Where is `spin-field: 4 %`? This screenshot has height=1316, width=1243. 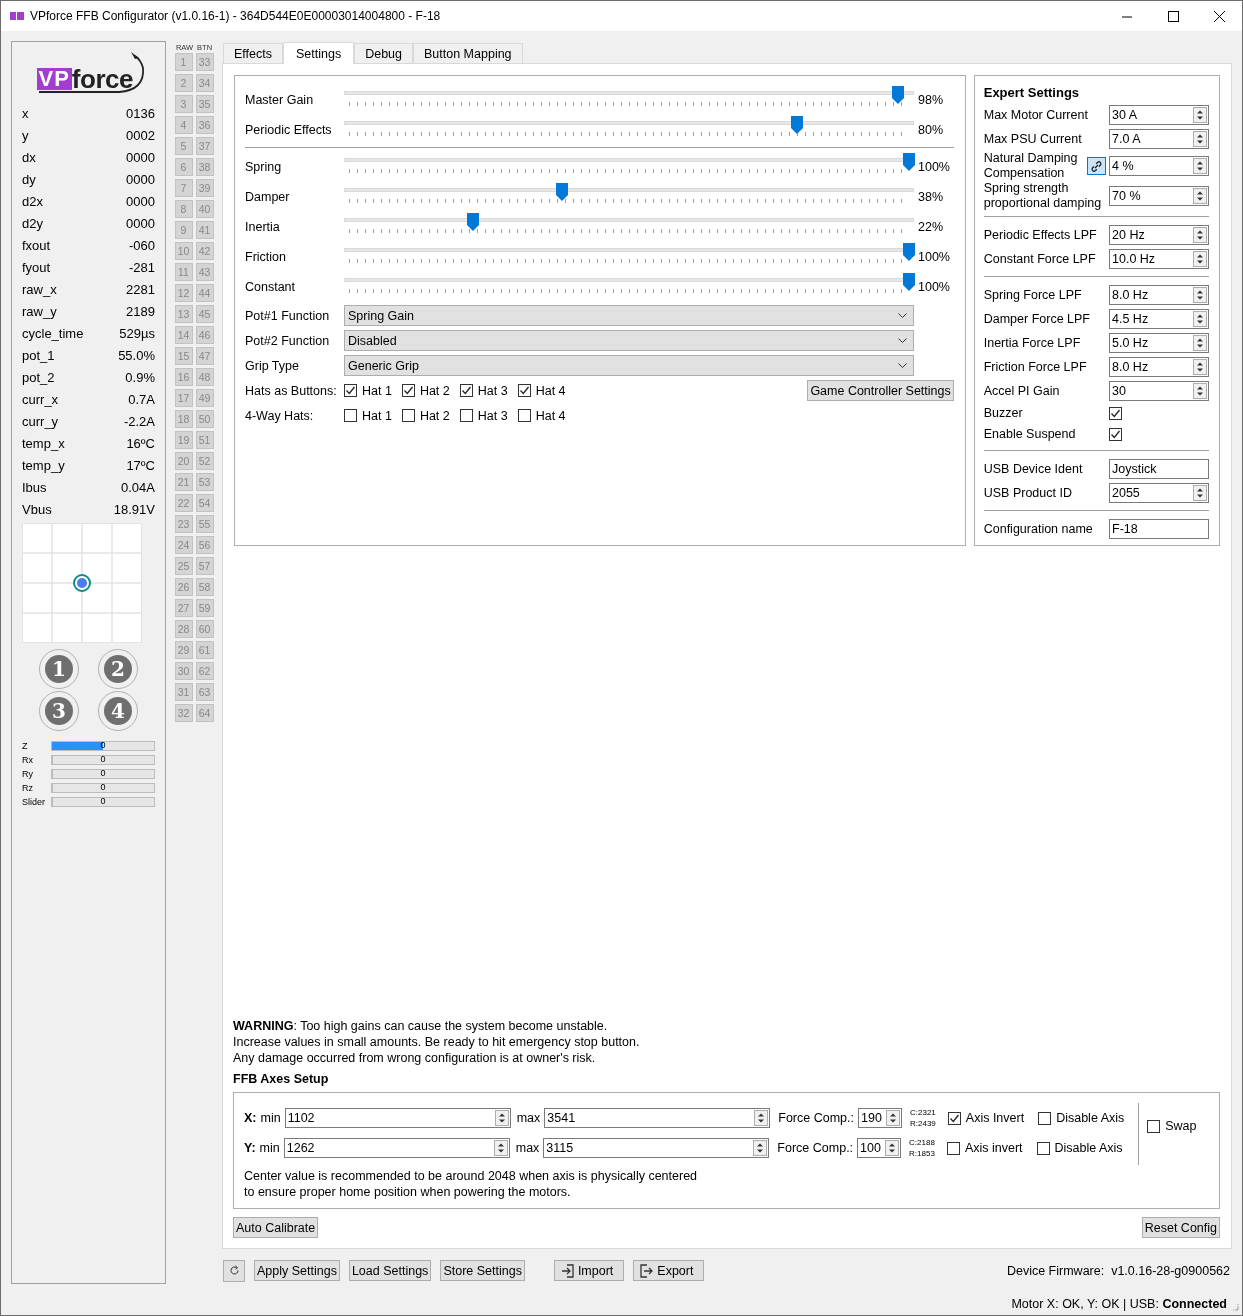 spin-field: 4 % is located at coordinates (1159, 166).